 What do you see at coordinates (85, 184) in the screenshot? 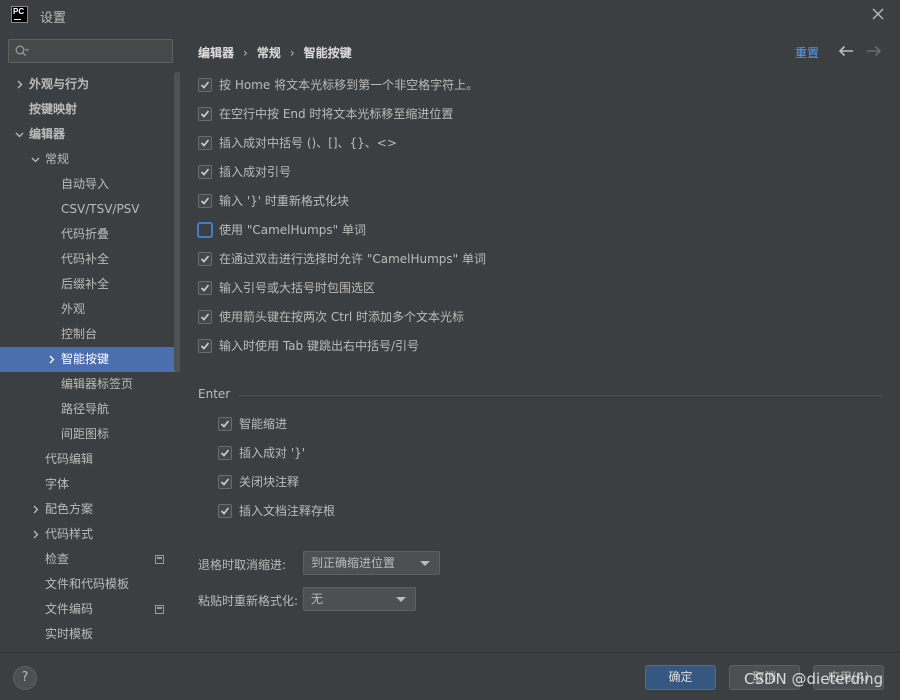
I see `sidebar-item-label: 自动导入` at bounding box center [85, 184].